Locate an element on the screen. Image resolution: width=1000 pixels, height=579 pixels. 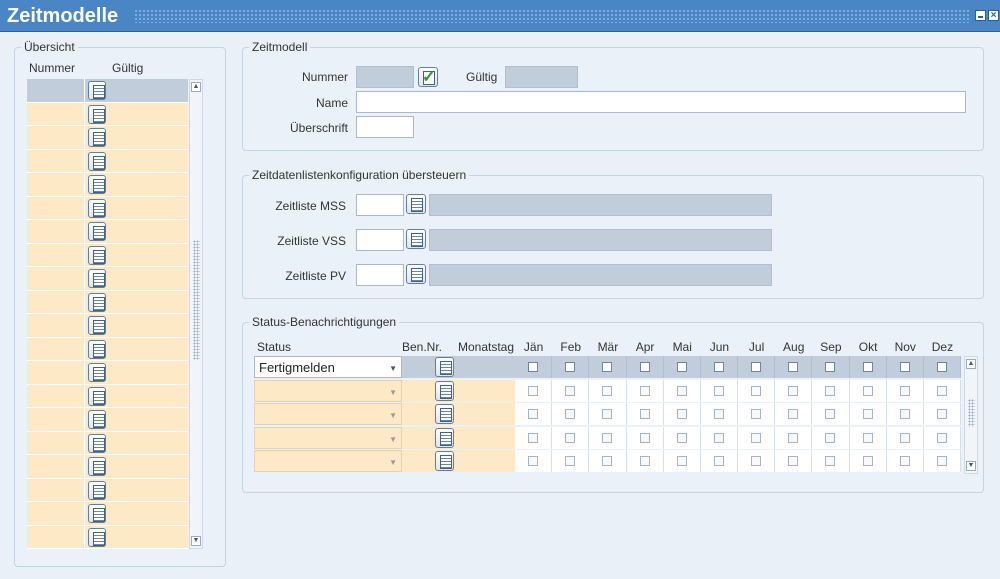
close-icon: × is located at coordinates (993, 15).